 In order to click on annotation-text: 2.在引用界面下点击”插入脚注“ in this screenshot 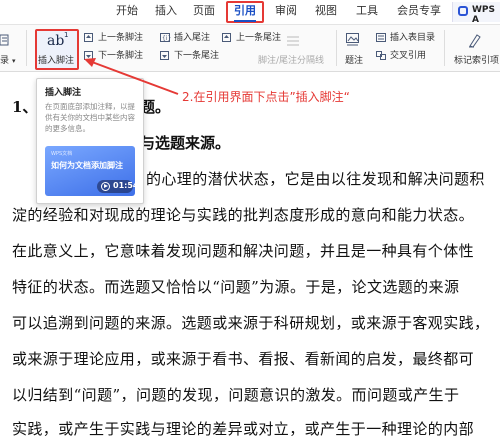, I will do `click(266, 97)`.